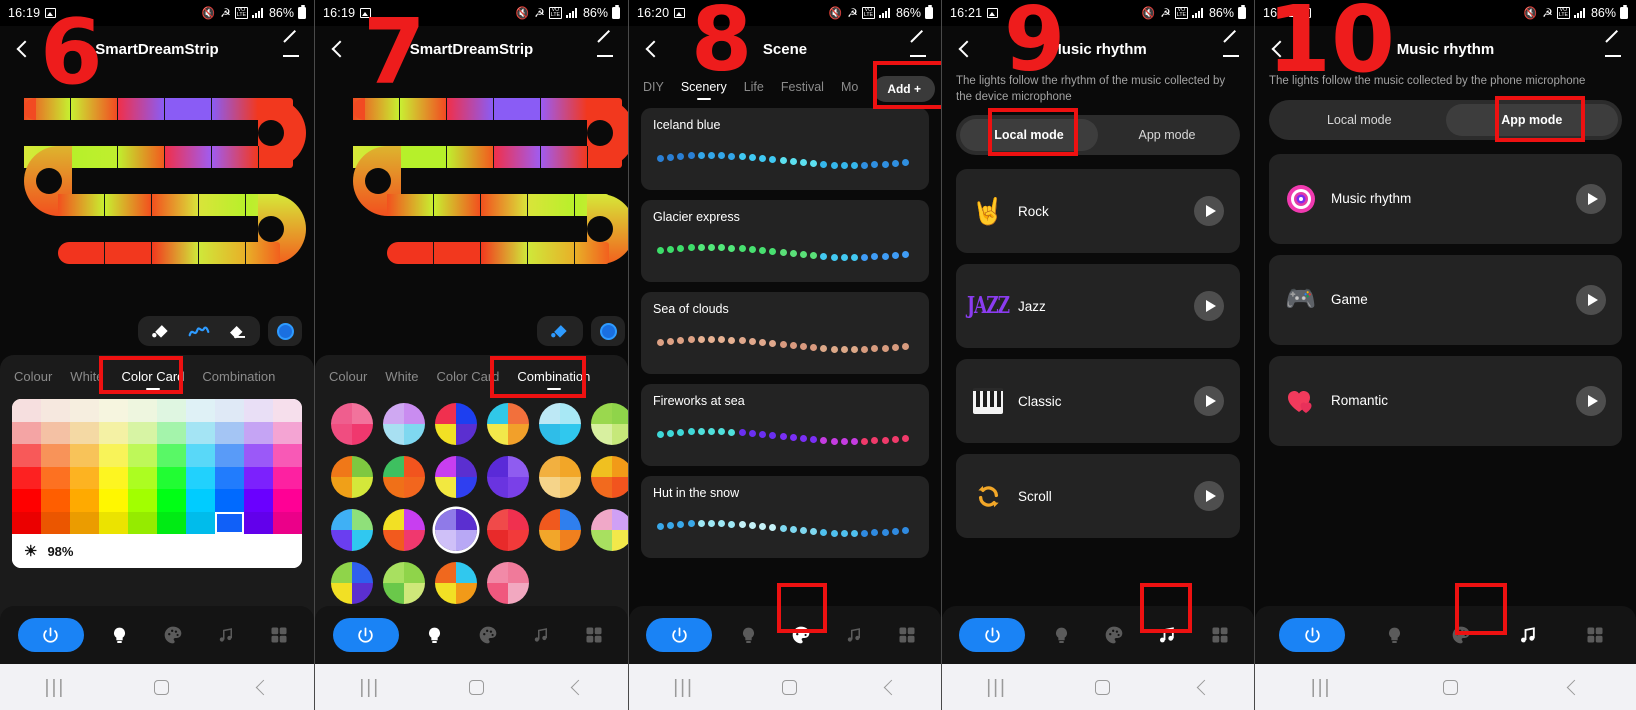 This screenshot has height=710, width=1636. What do you see at coordinates (199, 331) in the screenshot?
I see `brush-icon` at bounding box center [199, 331].